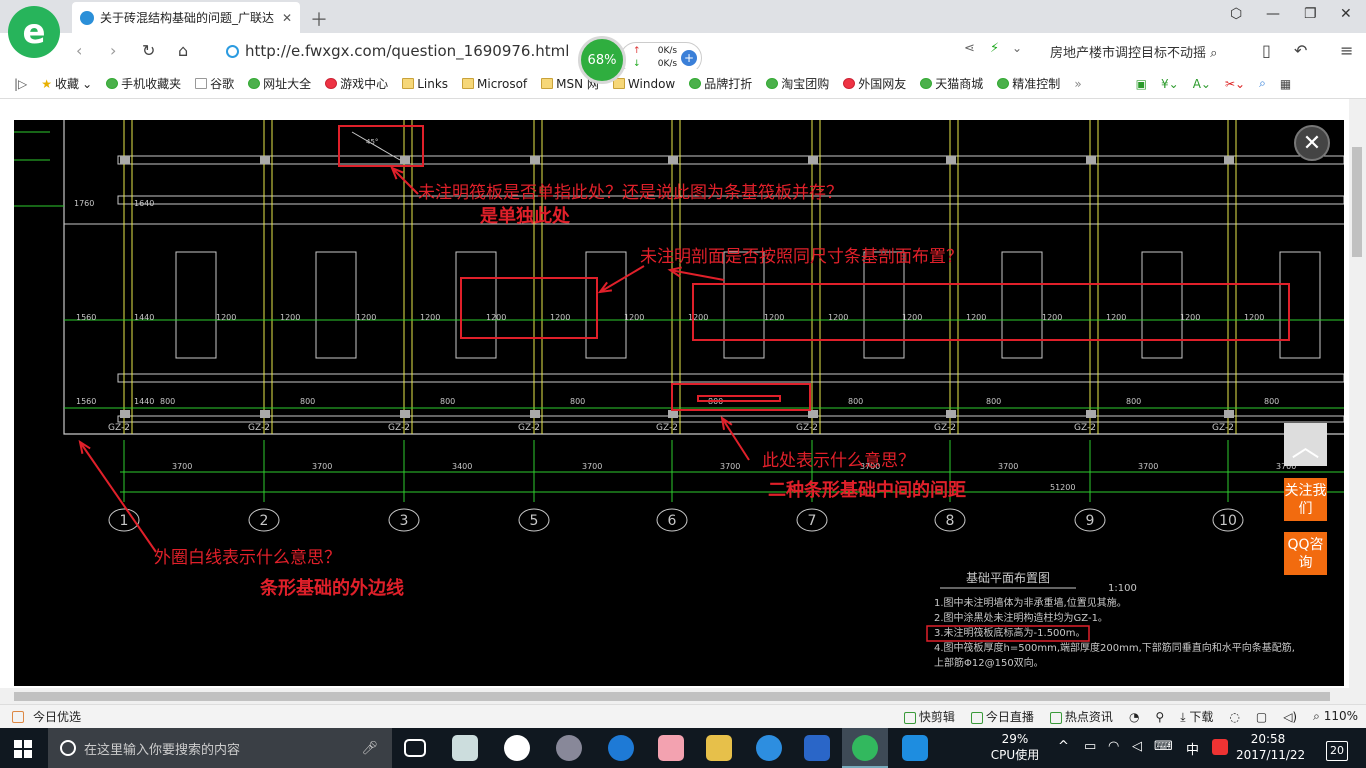 The width and height of the screenshot is (1366, 768). I want to click on store-icon, so click(671, 748).